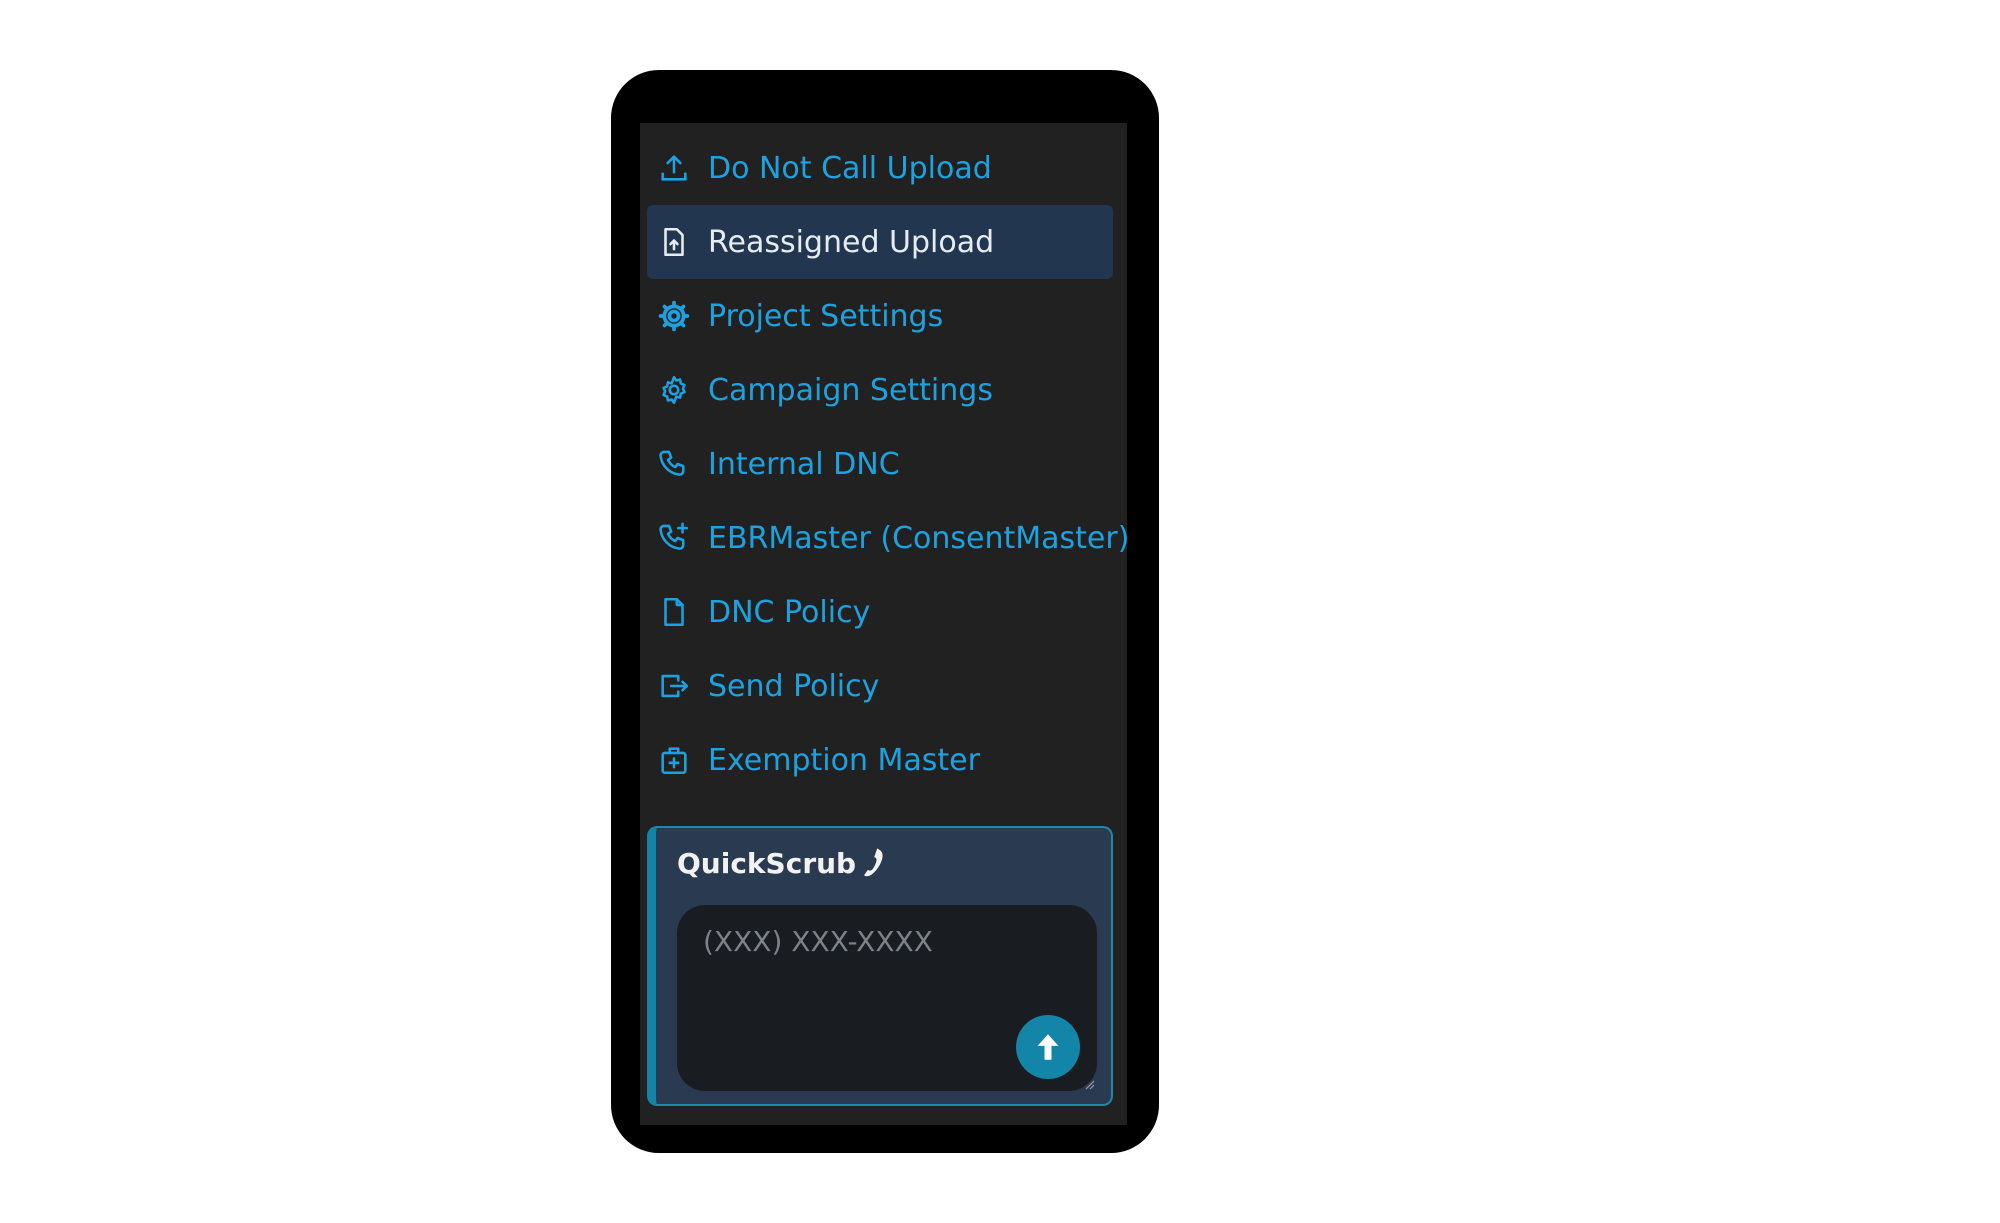 This screenshot has width=2000, height=1223. Describe the element at coordinates (674, 390) in the screenshot. I see `gear-icon` at that location.